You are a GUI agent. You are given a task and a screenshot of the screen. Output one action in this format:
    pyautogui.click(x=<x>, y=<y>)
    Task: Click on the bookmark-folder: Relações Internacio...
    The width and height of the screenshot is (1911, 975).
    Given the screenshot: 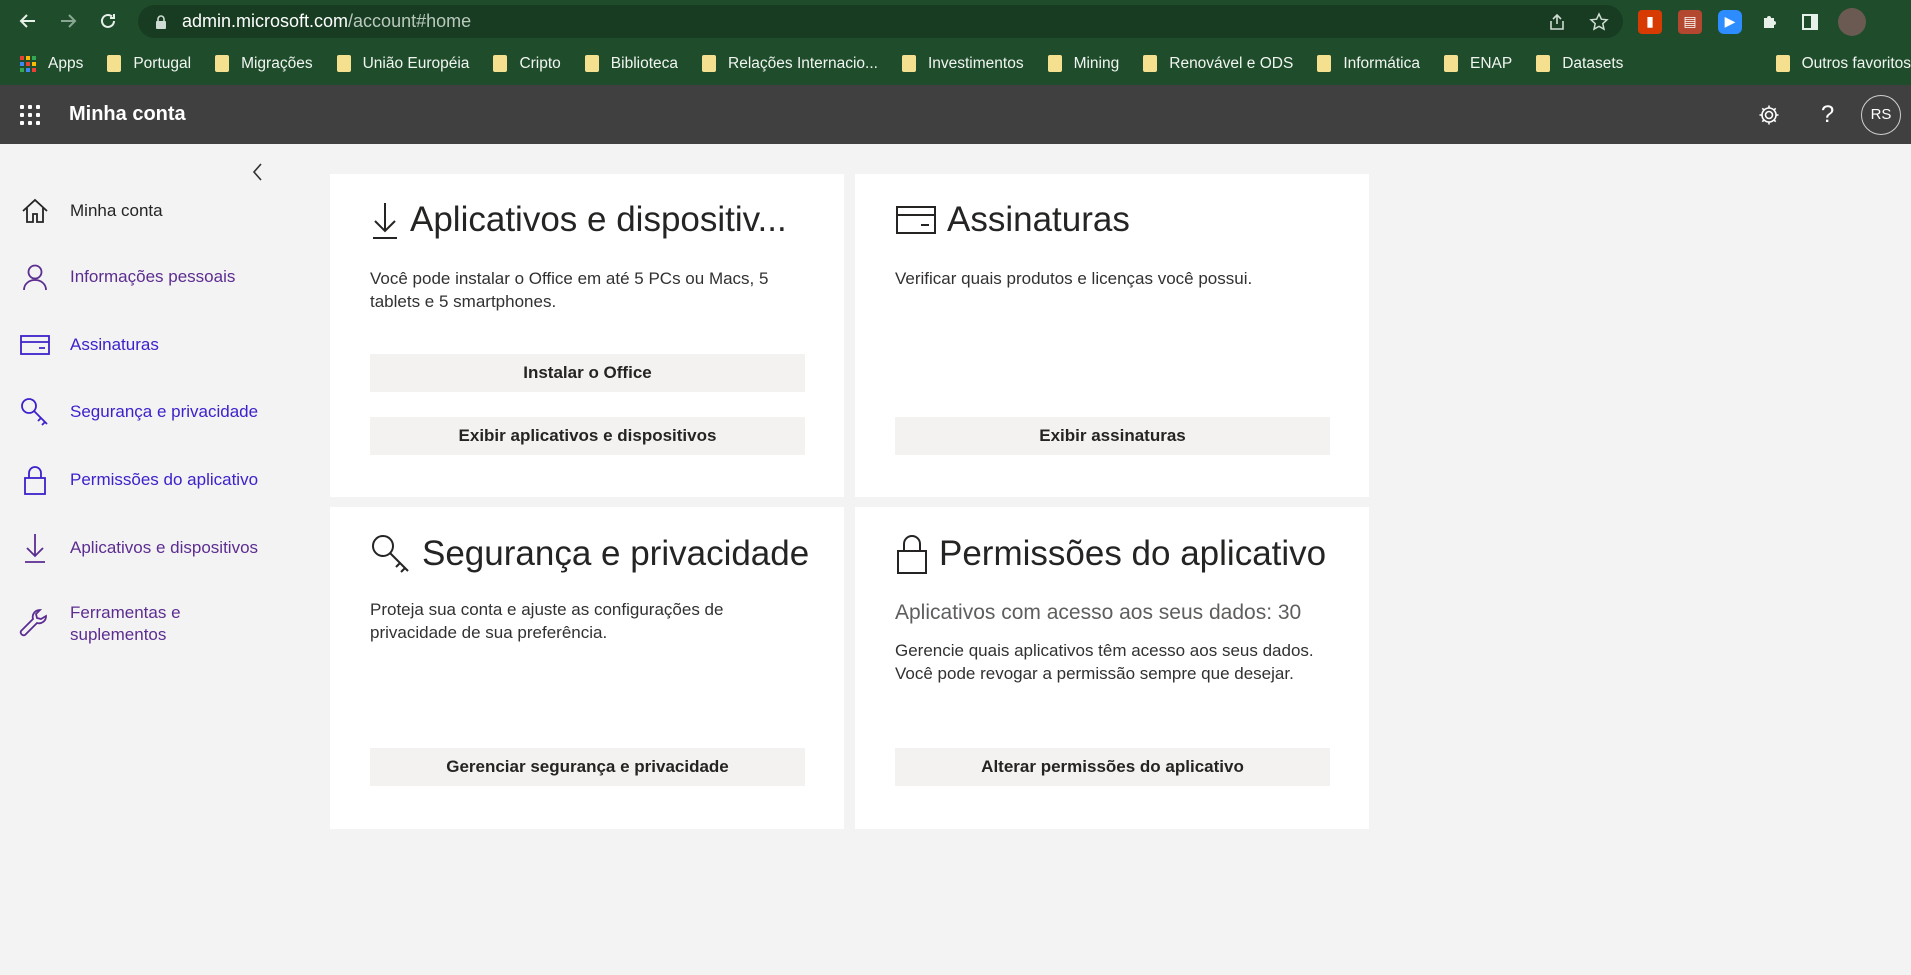 What is the action you would take?
    pyautogui.click(x=790, y=64)
    